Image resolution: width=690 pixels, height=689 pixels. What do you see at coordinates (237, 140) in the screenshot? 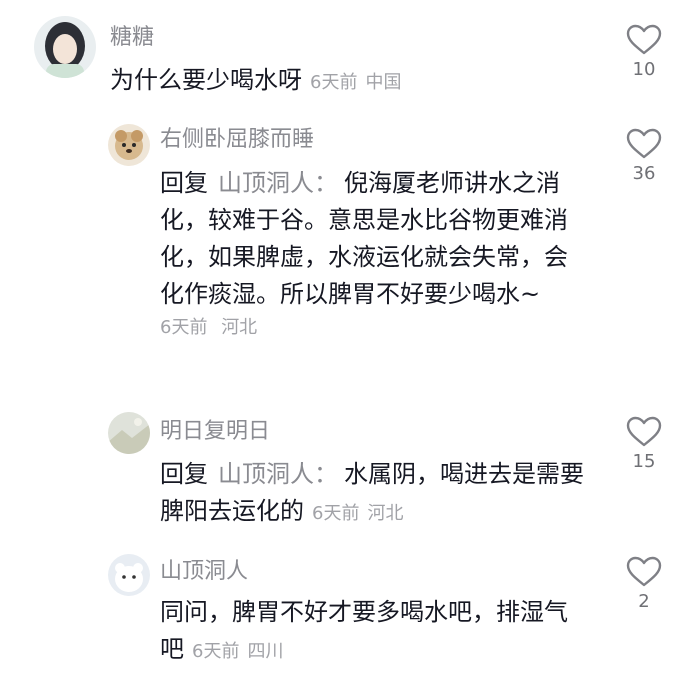
I see `comment-username: 右侧卧屈膝而睡` at bounding box center [237, 140].